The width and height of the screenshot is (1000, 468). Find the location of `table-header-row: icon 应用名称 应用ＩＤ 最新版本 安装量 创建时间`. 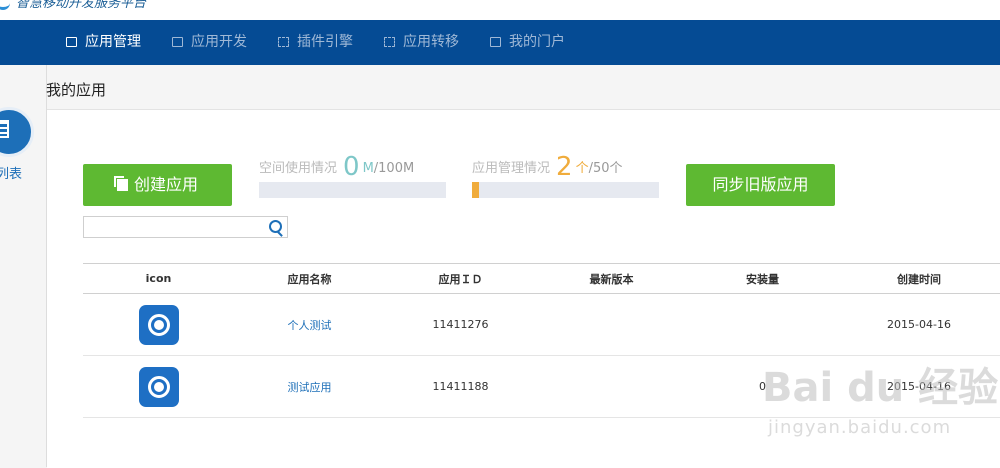

table-header-row: icon 应用名称 应用ＩＤ 最新版本 安装量 创建时间 is located at coordinates (541, 278).